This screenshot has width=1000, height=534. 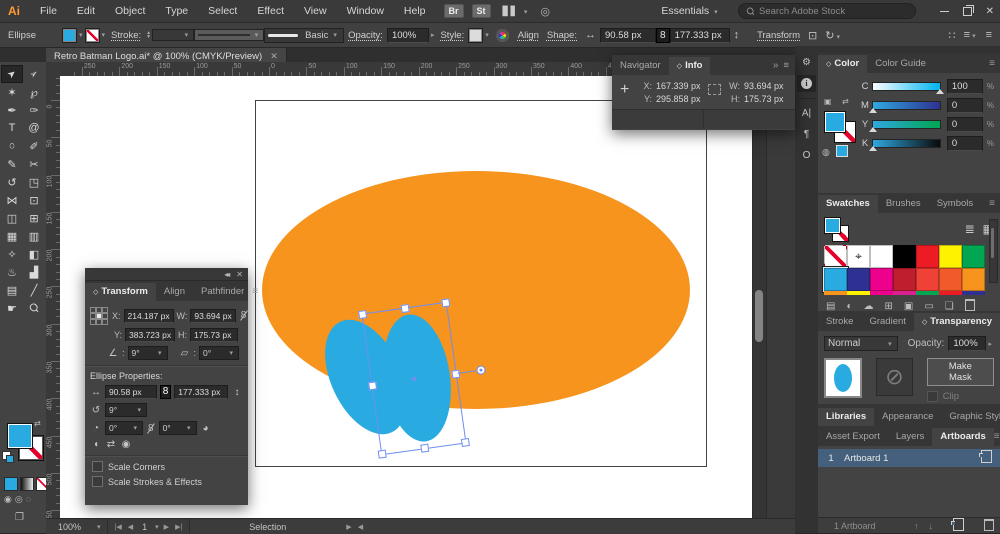 I want to click on tool-hand: ☛, so click(x=12, y=308).